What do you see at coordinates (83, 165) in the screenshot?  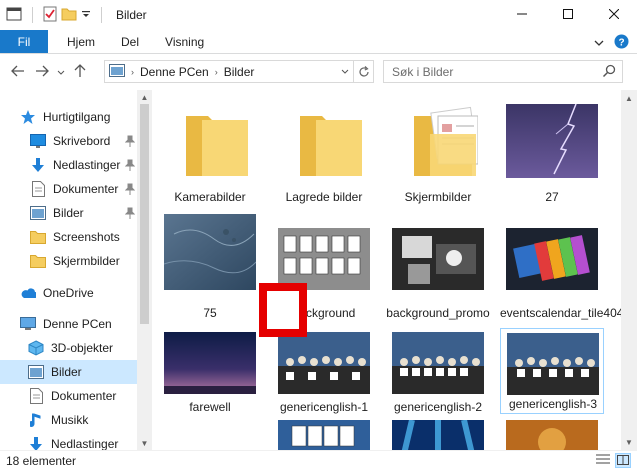 I see `nav-item-downloads: Nedlastinger` at bounding box center [83, 165].